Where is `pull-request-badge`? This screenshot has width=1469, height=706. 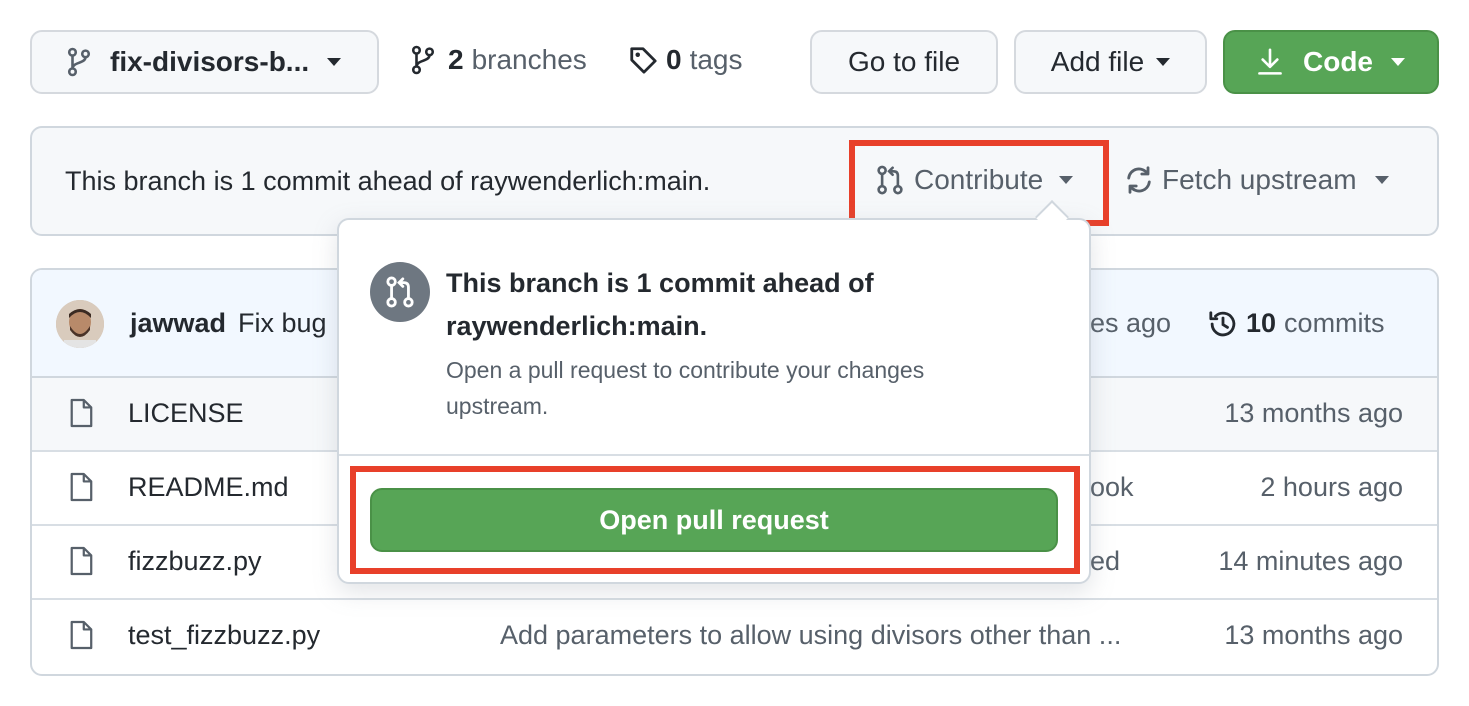
pull-request-badge is located at coordinates (400, 292).